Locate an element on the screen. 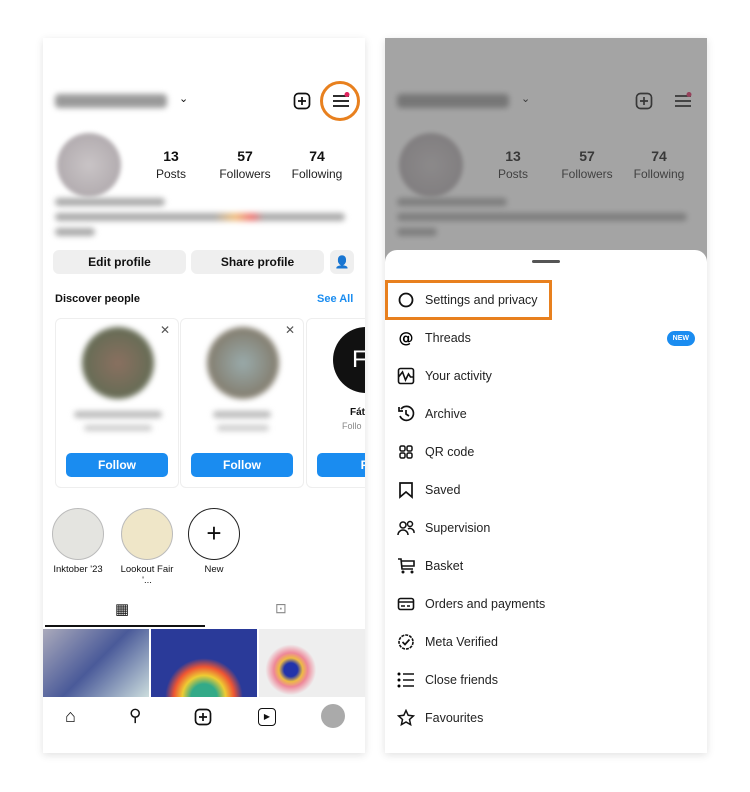 This screenshot has width=750, height=792. discover-people-heading: Discover people is located at coordinates (97, 299).